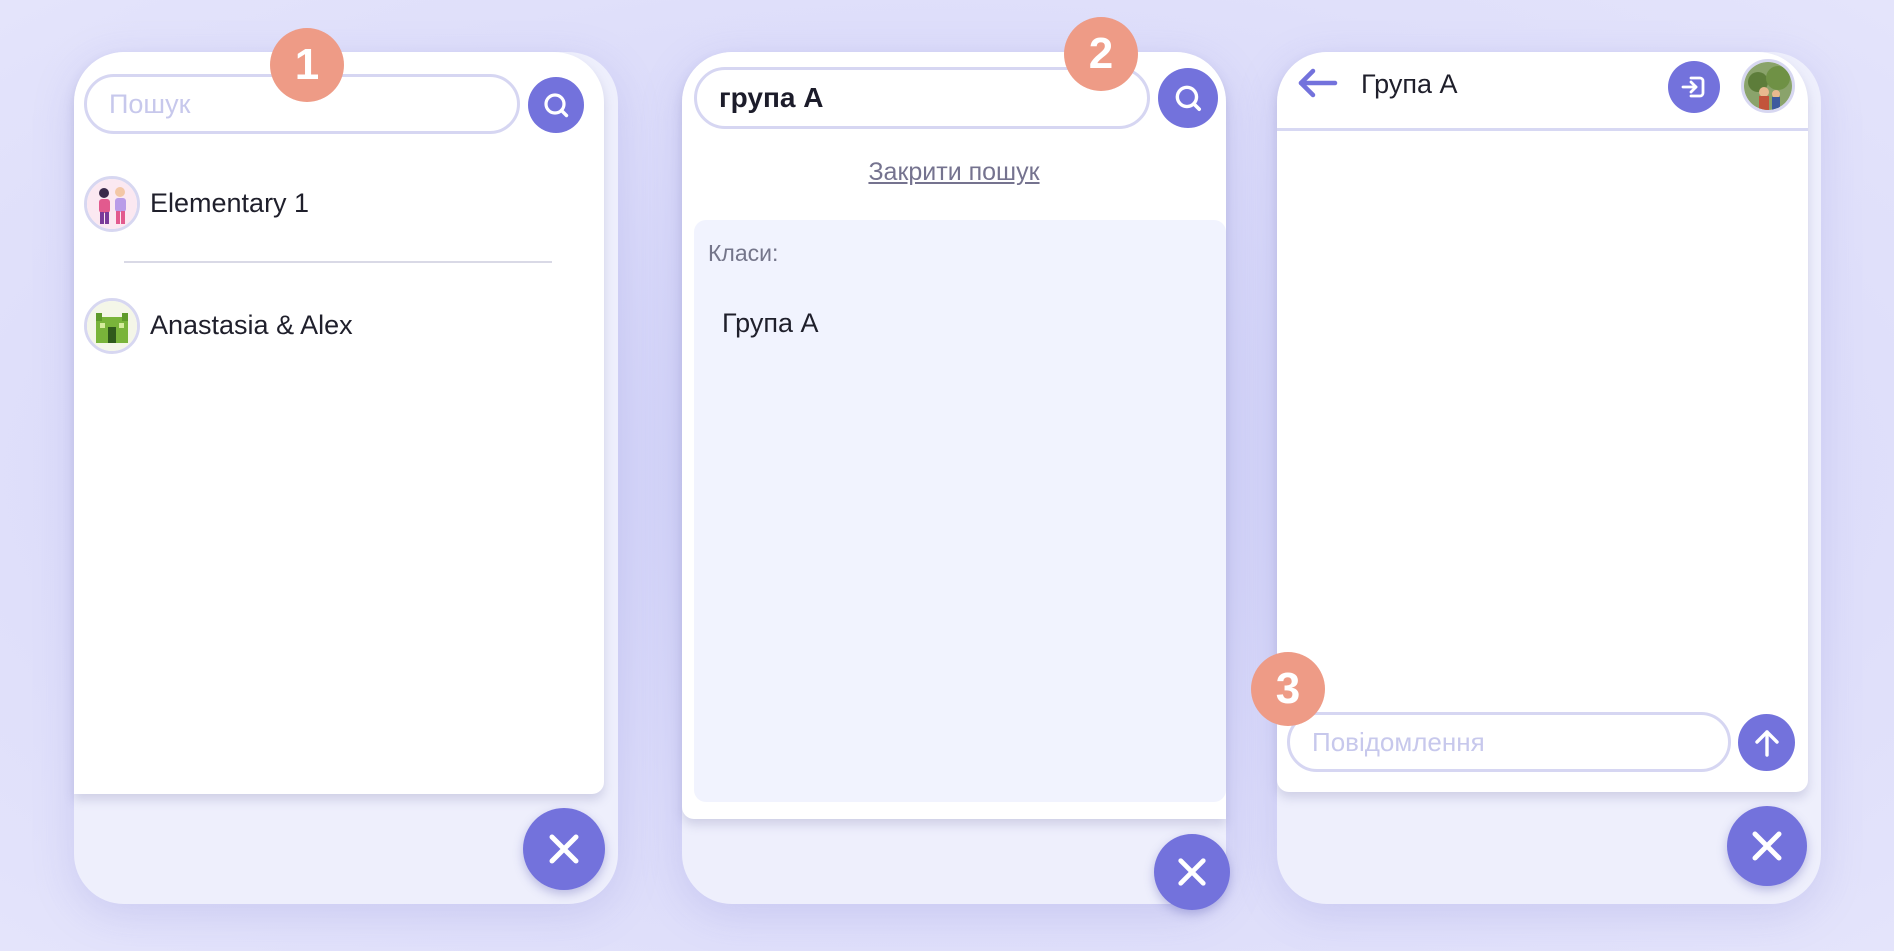  What do you see at coordinates (954, 172) in the screenshot?
I see `close-search-link: Закрити пошук` at bounding box center [954, 172].